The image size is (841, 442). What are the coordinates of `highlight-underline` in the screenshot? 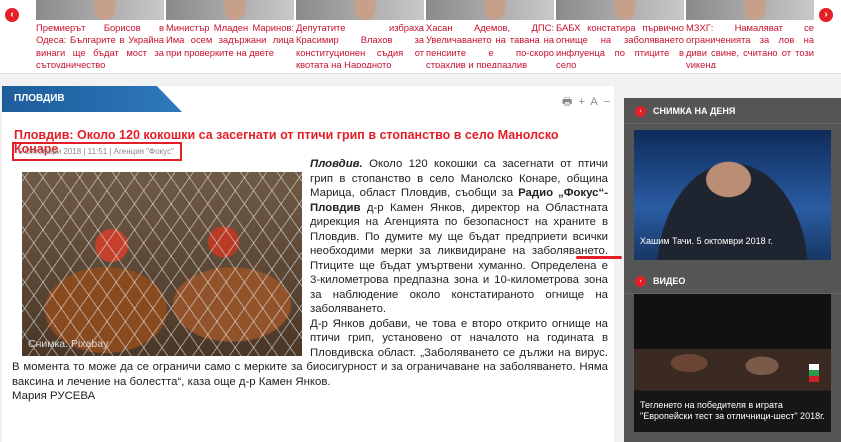 It's located at (599, 257).